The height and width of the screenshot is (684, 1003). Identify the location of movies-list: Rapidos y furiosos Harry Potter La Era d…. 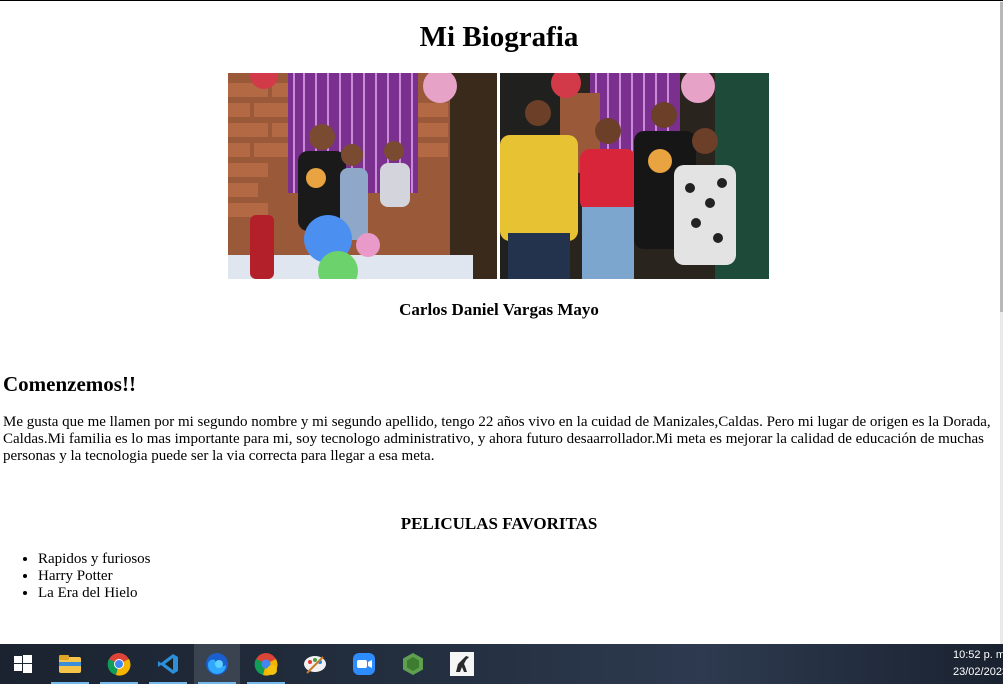
(94, 576).